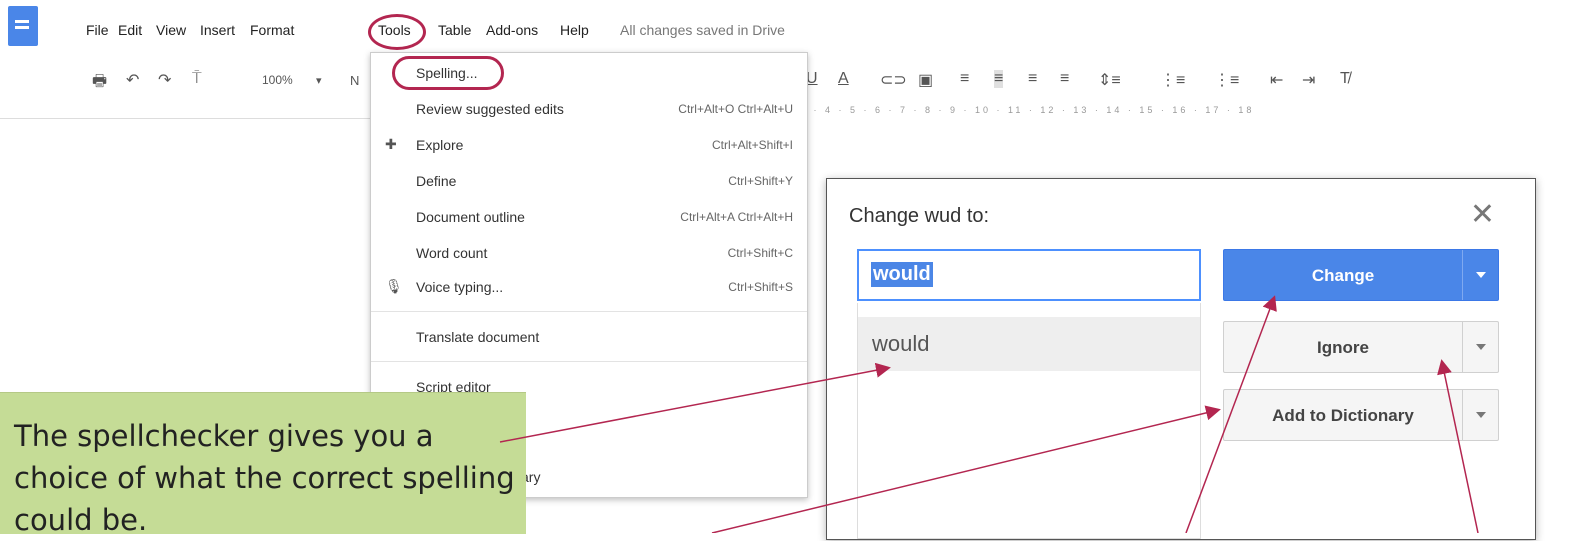 Image resolution: width=1593 pixels, height=541 pixels. Describe the element at coordinates (589, 288) in the screenshot. I see `menu-item-voice-typing: 🎙 Voice typing... Ctrl+Shift+S` at that location.